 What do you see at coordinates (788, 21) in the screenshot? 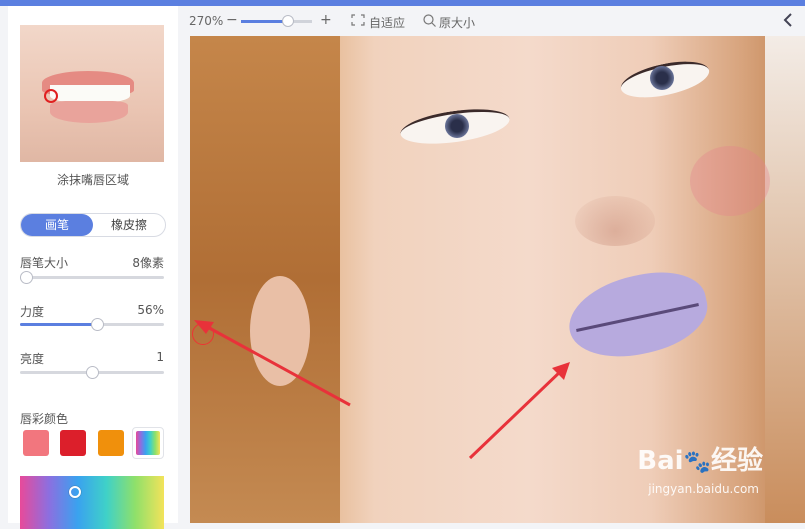
I see `chevron-left-icon` at bounding box center [788, 21].